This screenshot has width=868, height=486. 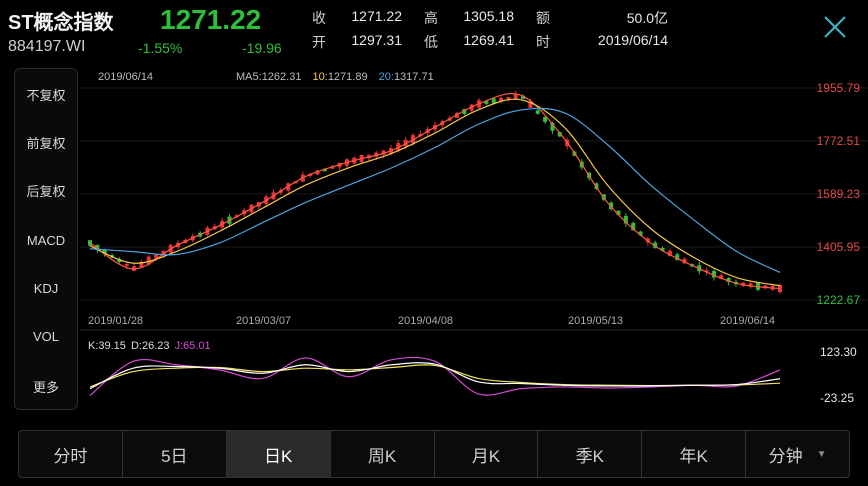 What do you see at coordinates (263, 321) in the screenshot?
I see `date-tick-label: 2019/03/07` at bounding box center [263, 321].